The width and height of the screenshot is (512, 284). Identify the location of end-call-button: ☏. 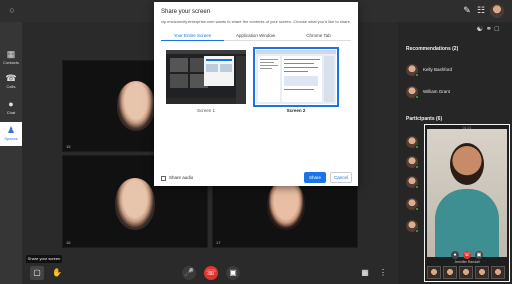
(211, 273).